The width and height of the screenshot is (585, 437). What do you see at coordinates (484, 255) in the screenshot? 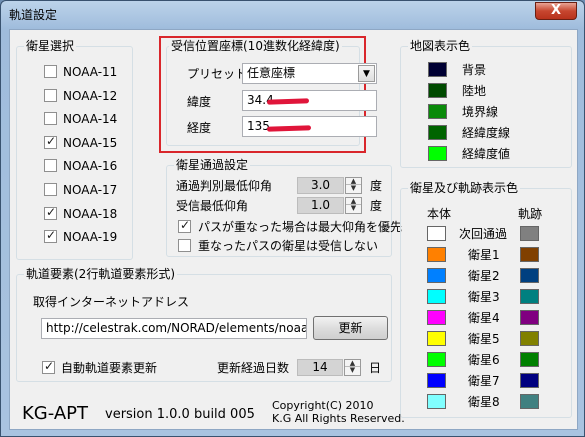
I see `sat-color-label: 衛星1` at bounding box center [484, 255].